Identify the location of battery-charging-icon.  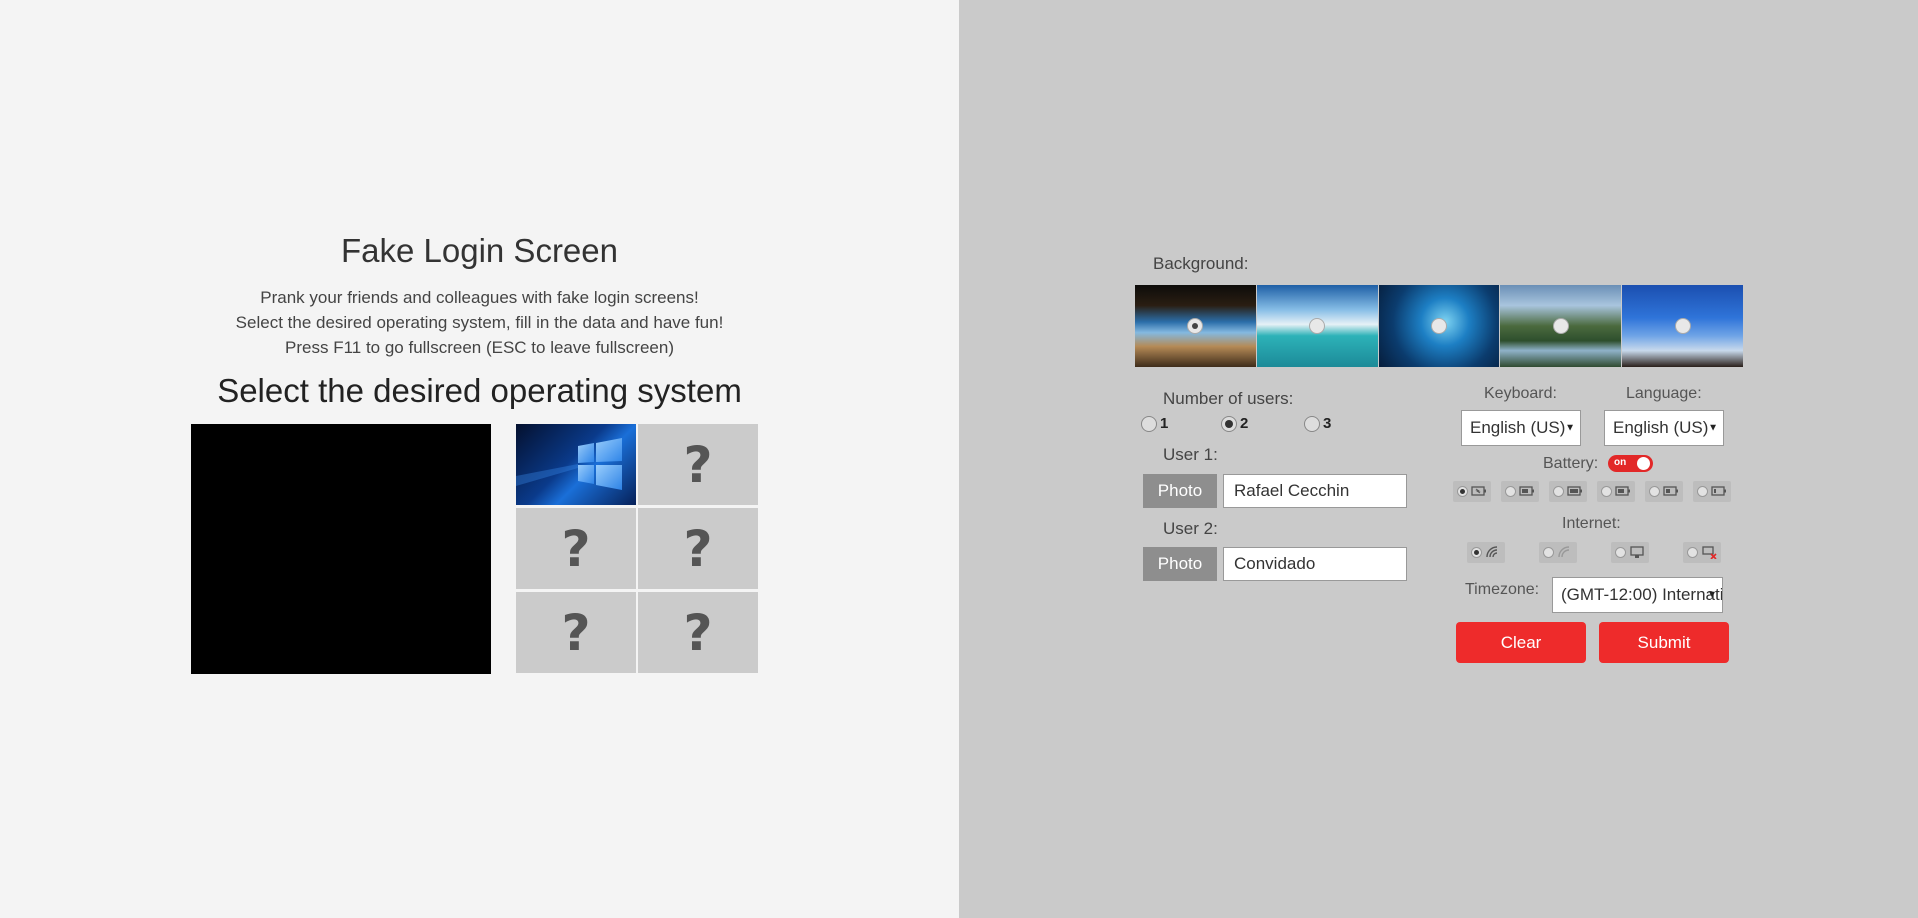
(1478, 491).